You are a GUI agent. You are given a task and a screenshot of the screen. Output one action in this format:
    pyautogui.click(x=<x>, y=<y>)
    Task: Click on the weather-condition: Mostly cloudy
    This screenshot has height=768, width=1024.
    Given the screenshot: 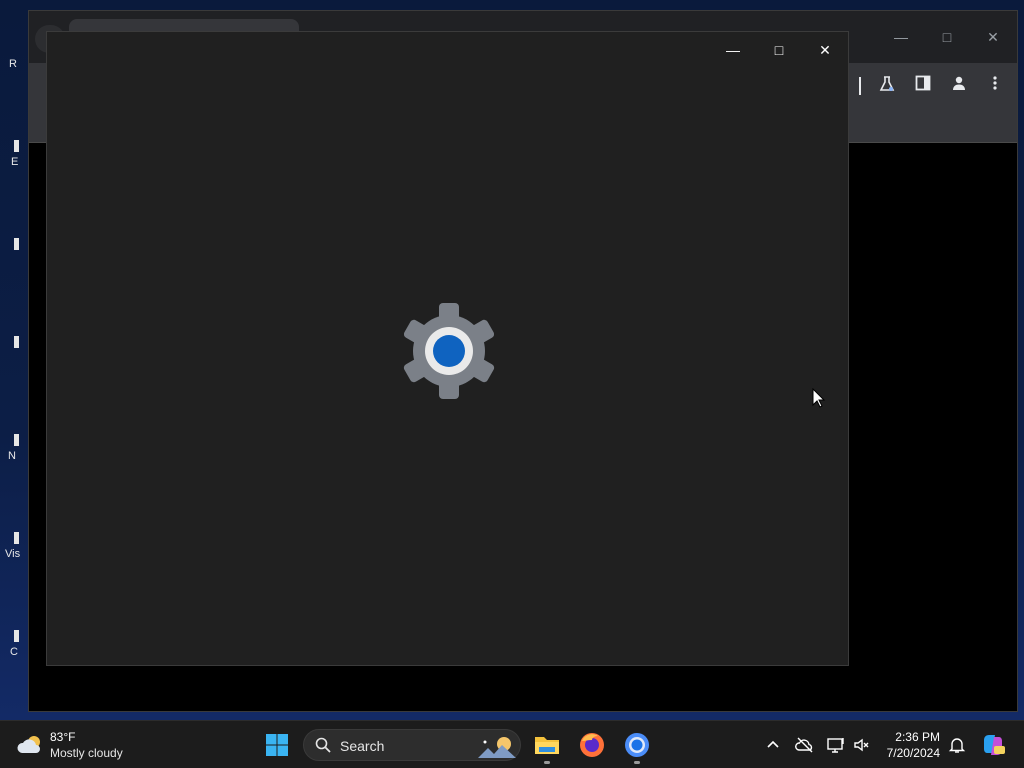 What is the action you would take?
    pyautogui.click(x=86, y=753)
    